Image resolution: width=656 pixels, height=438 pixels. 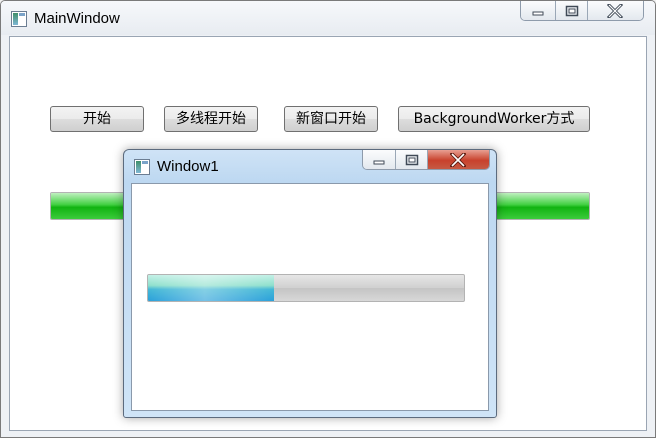 I want to click on child-progress-fill, so click(x=211, y=288).